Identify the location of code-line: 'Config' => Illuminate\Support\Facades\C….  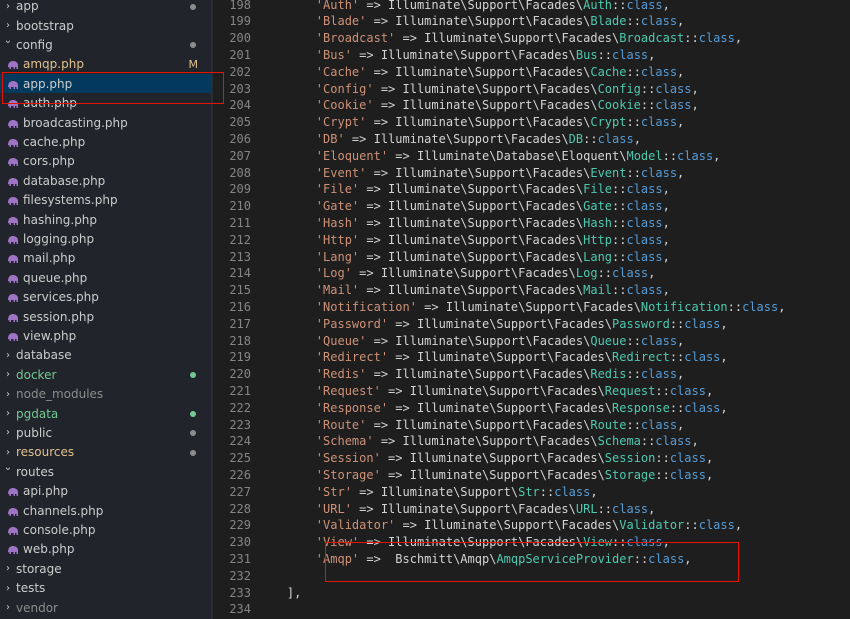
(478, 89).